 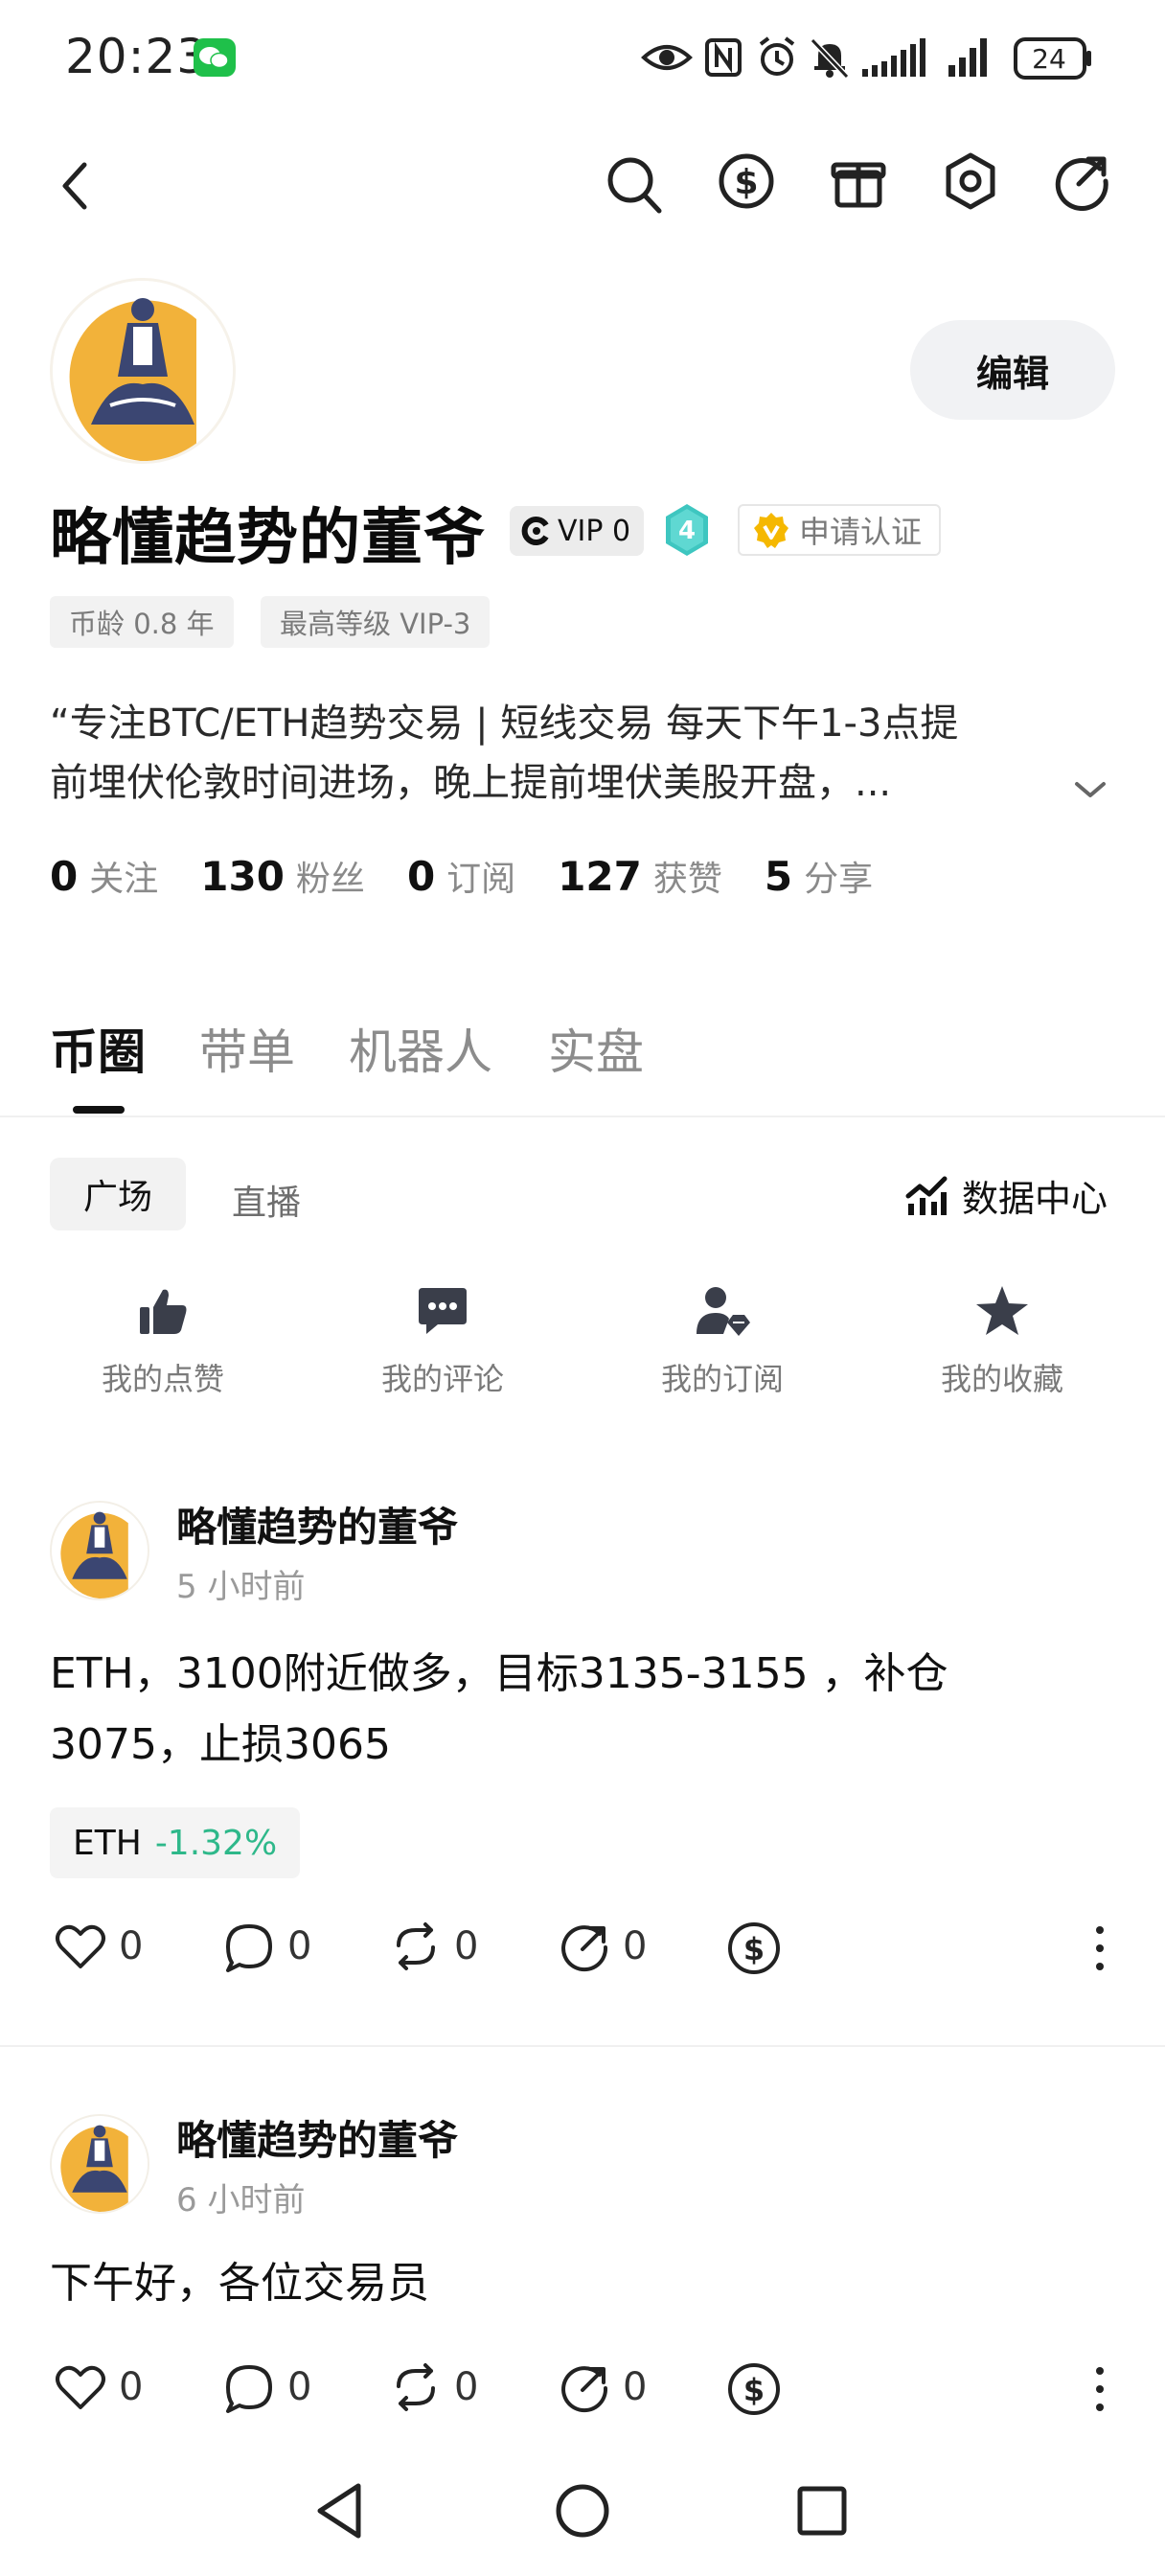 I want to click on post-line-2: 3075，止损3065, so click(x=221, y=1744).